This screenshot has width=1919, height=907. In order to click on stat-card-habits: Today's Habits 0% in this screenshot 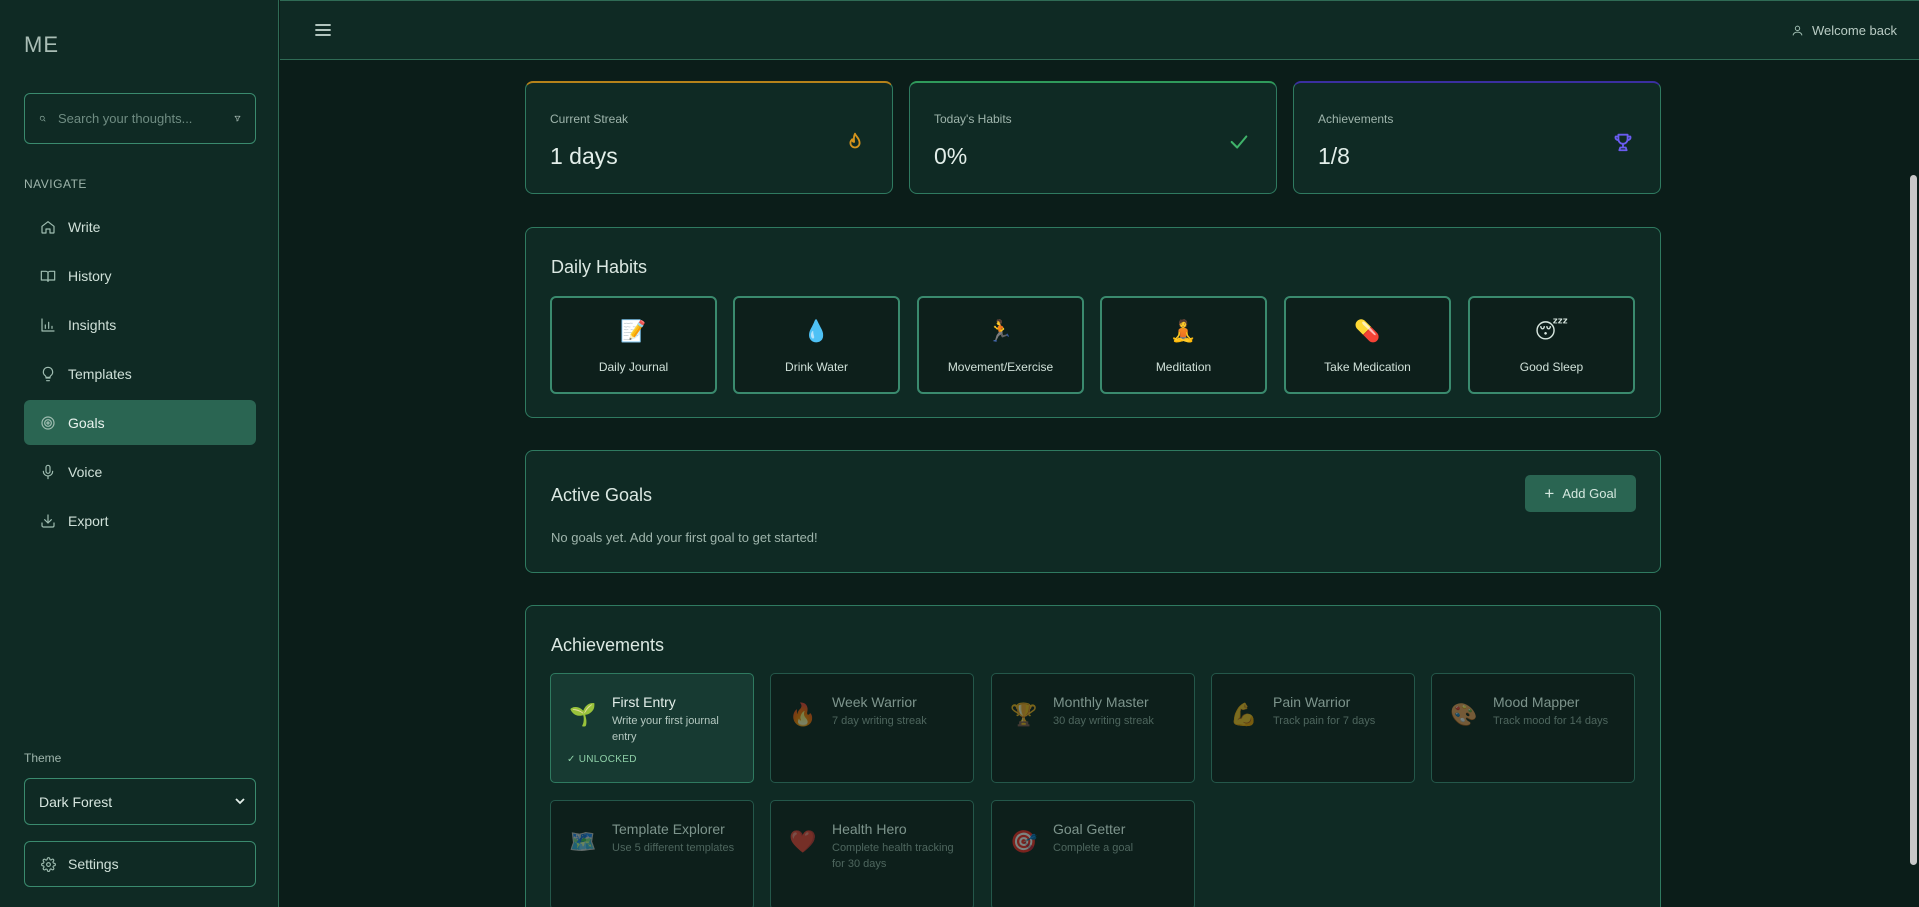, I will do `click(1093, 137)`.